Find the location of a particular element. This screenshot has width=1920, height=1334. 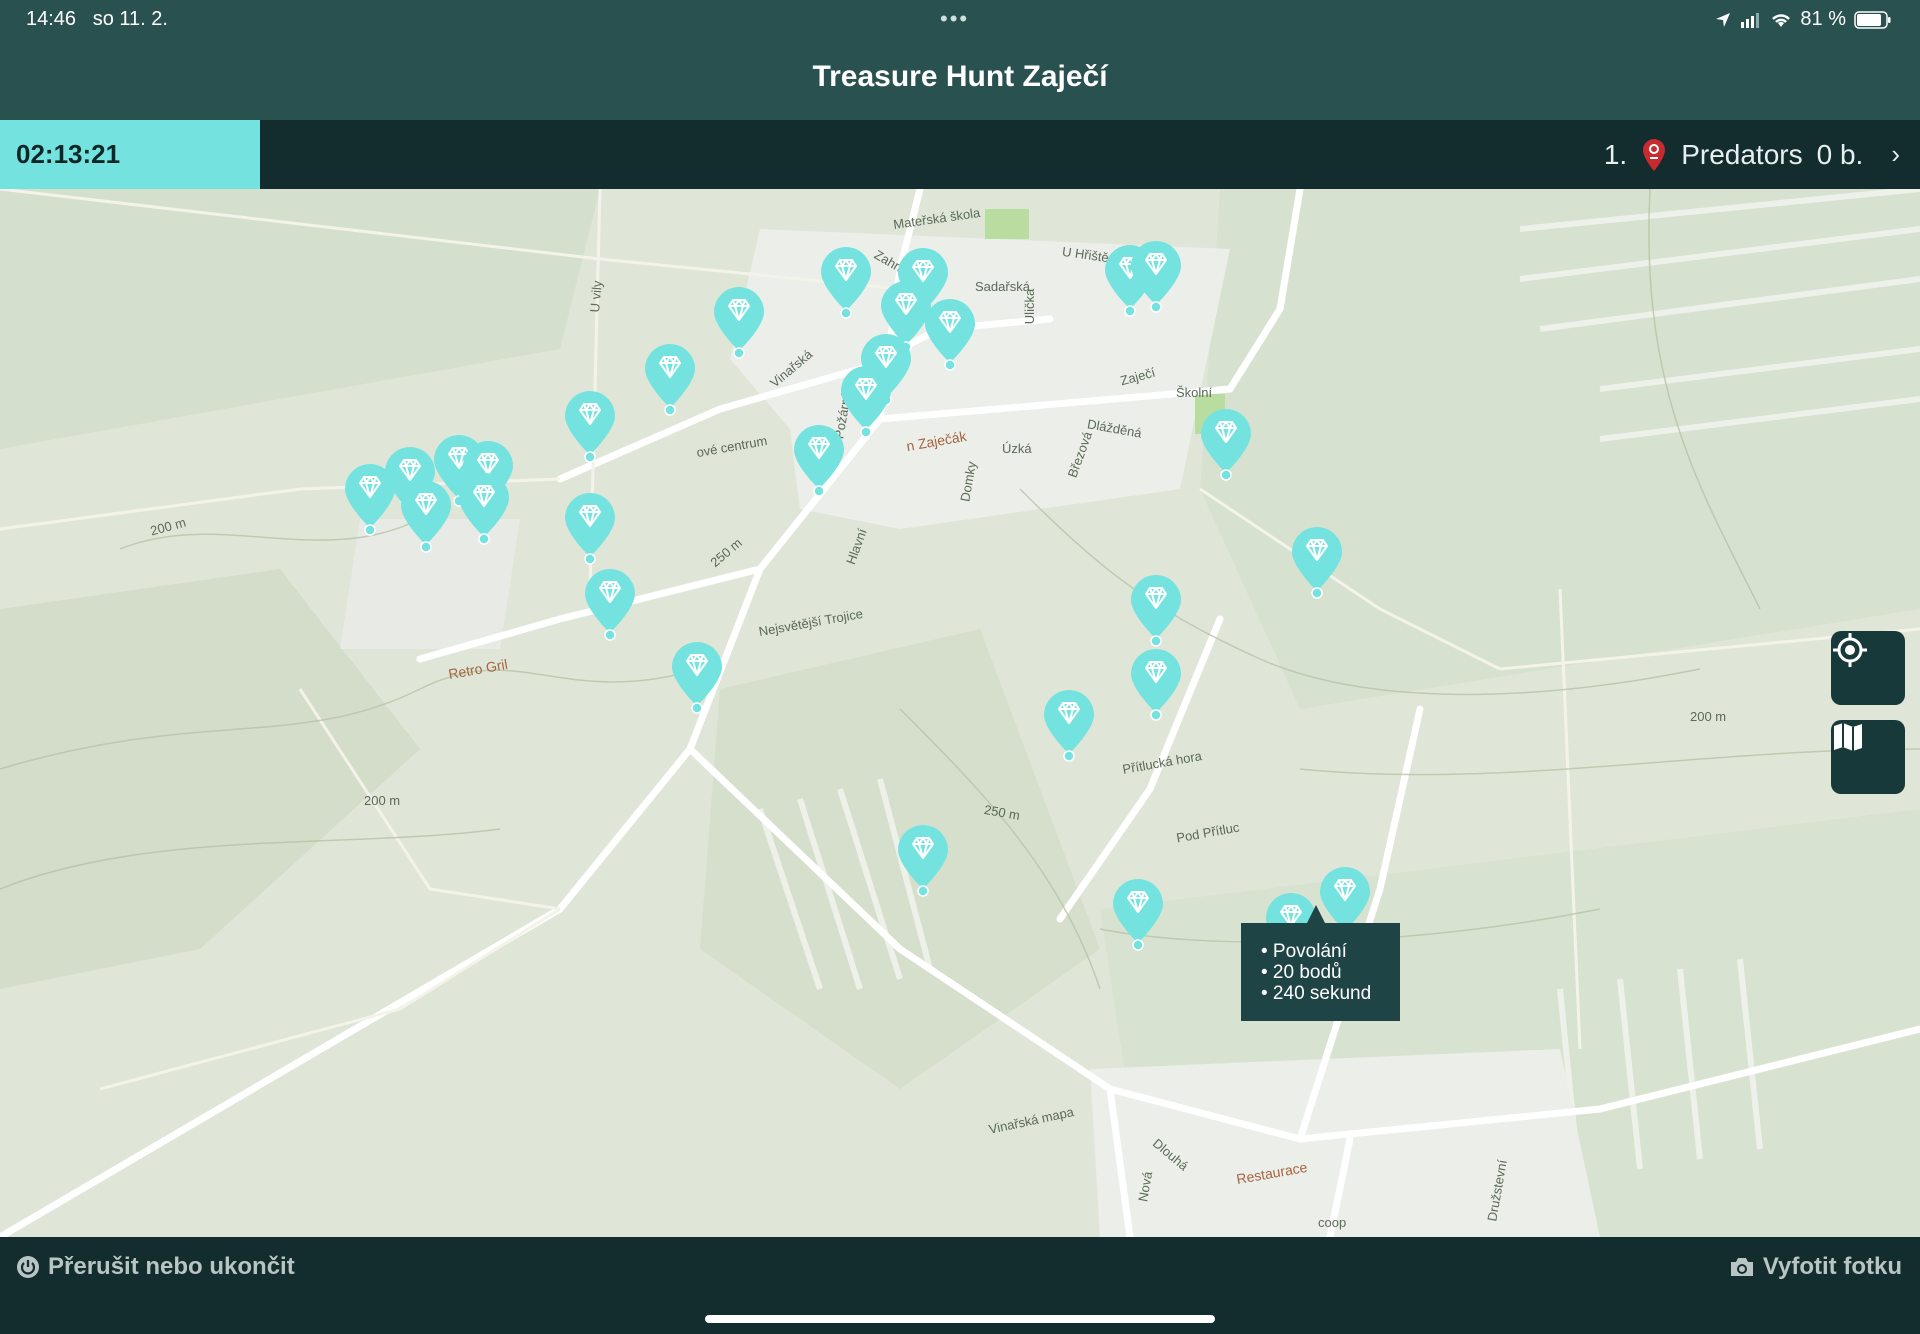

map-icon is located at coordinates (1848, 737).